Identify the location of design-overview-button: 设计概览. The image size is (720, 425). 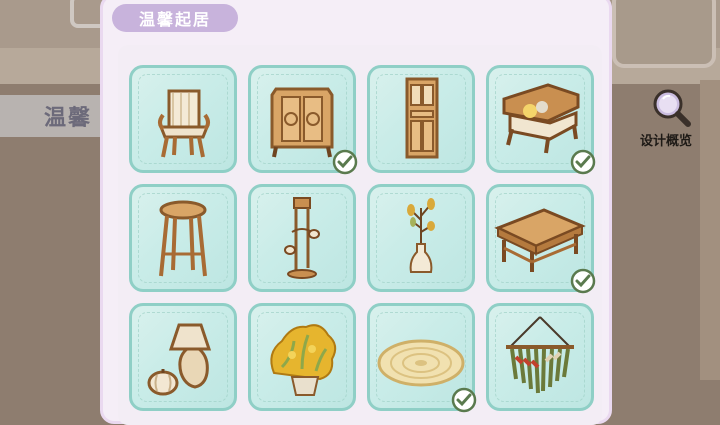
(676, 121).